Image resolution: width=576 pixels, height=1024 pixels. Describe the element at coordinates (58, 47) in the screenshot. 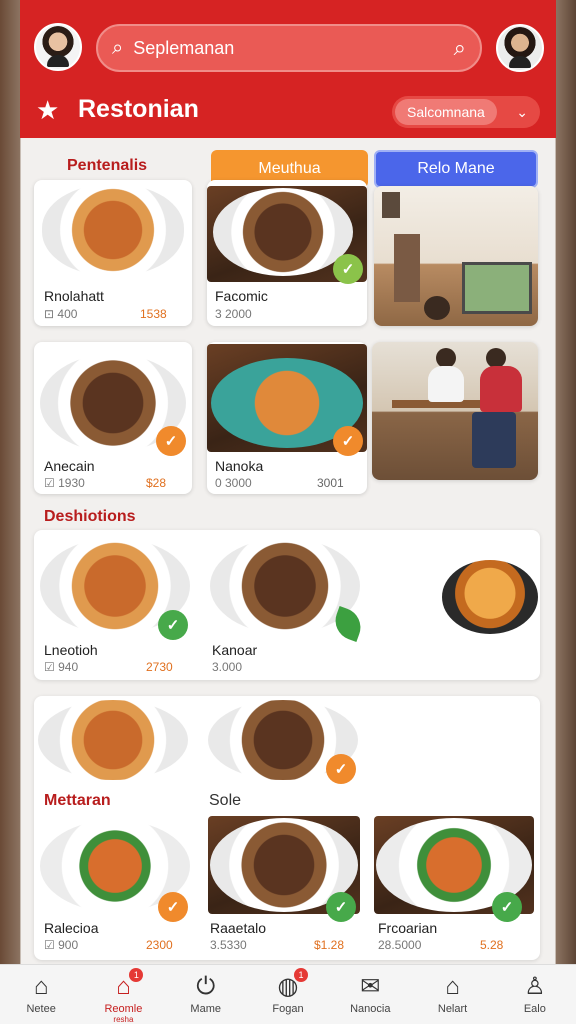

I see `user-avatar` at that location.